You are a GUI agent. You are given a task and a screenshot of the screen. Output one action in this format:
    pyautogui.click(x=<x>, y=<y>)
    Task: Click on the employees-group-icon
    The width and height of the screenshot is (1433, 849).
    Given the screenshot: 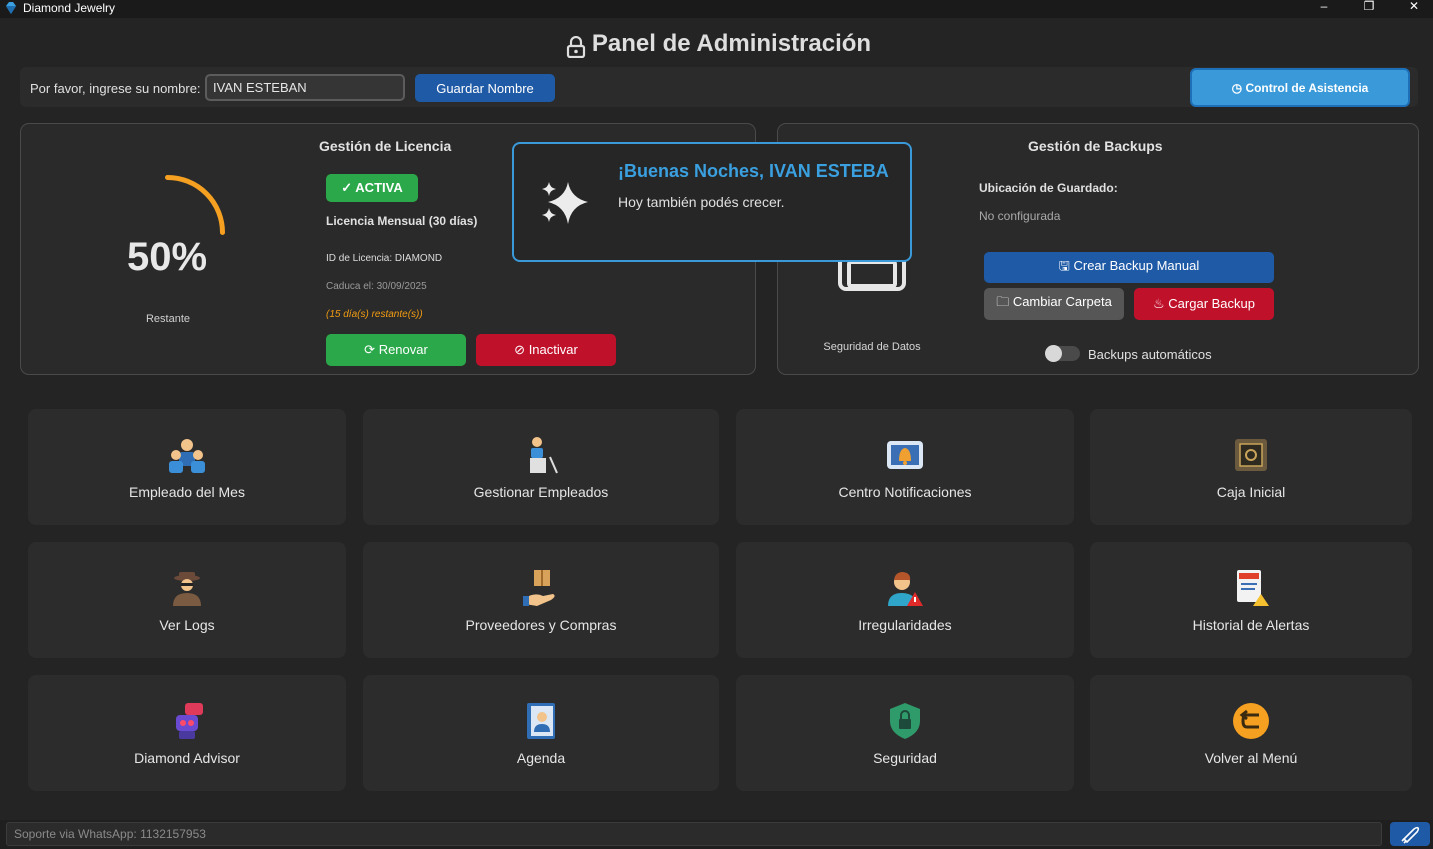 What is the action you would take?
    pyautogui.click(x=187, y=456)
    